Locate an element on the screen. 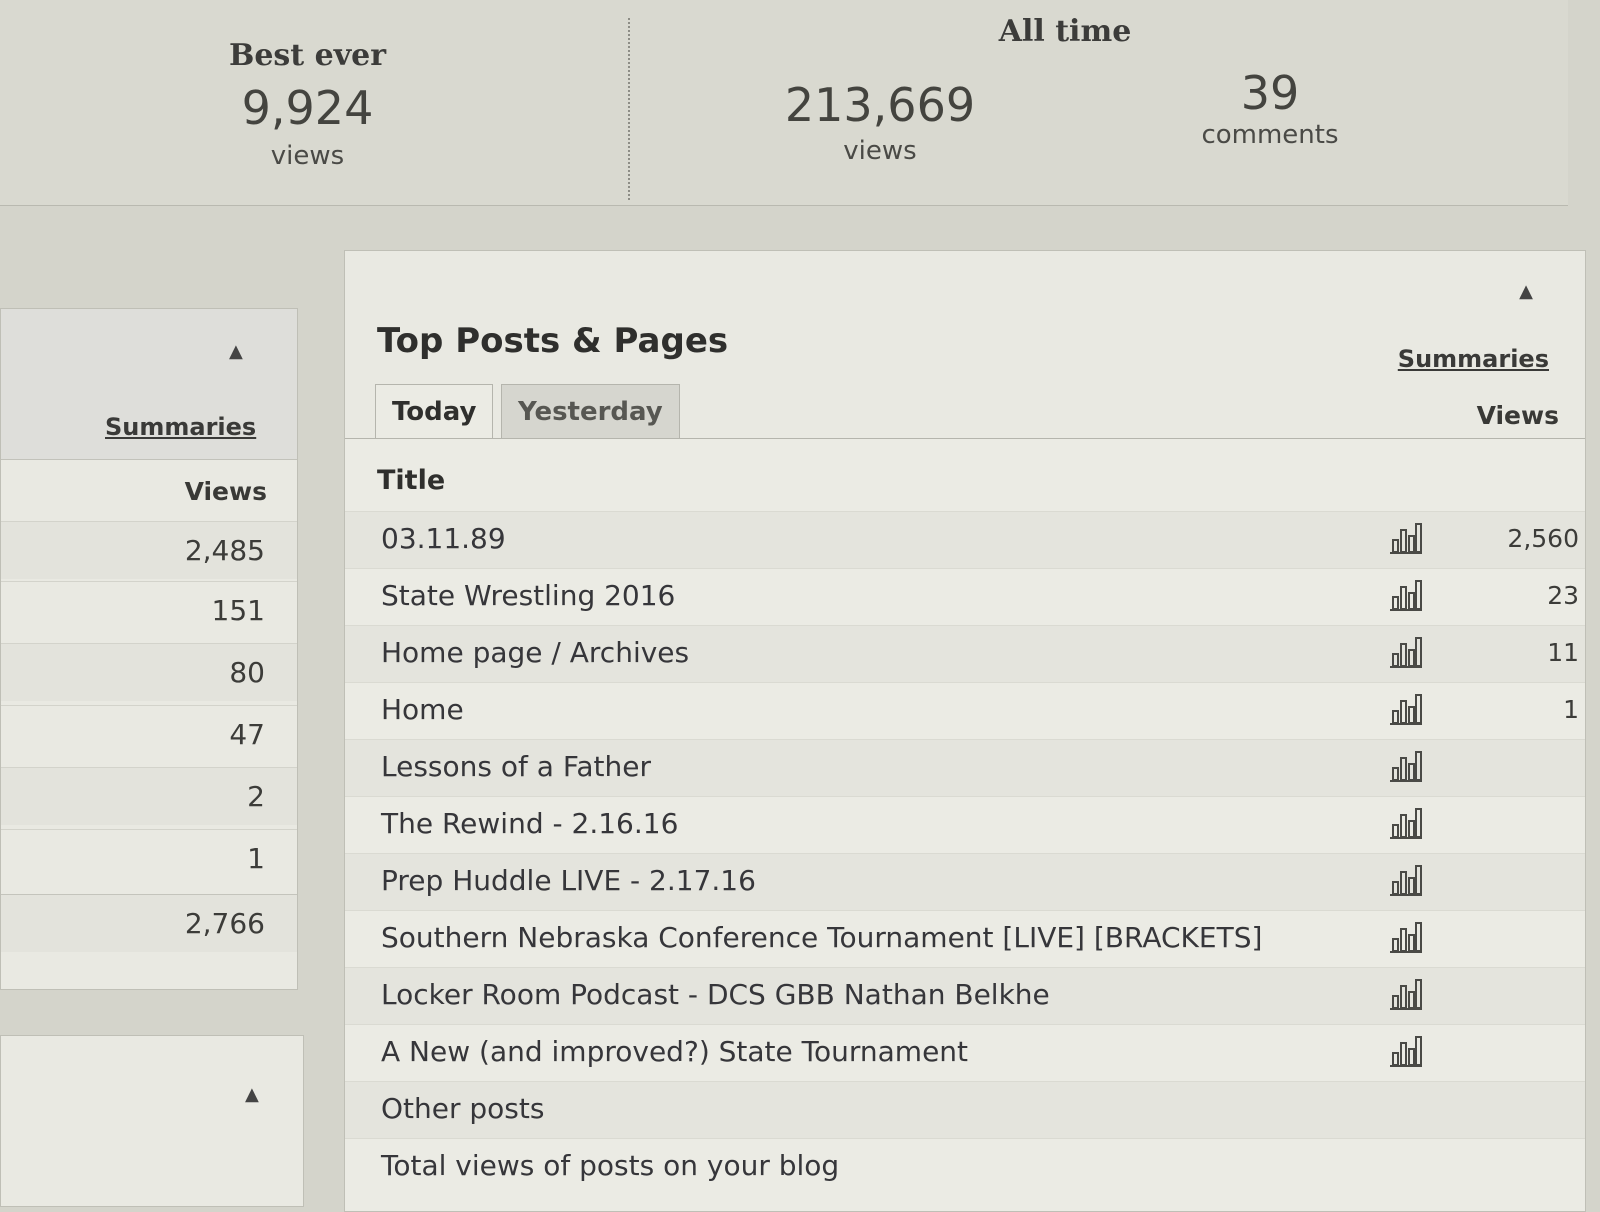 This screenshot has height=1212, width=1600. top-posts-summaries-link: Summaries is located at coordinates (1473, 359).